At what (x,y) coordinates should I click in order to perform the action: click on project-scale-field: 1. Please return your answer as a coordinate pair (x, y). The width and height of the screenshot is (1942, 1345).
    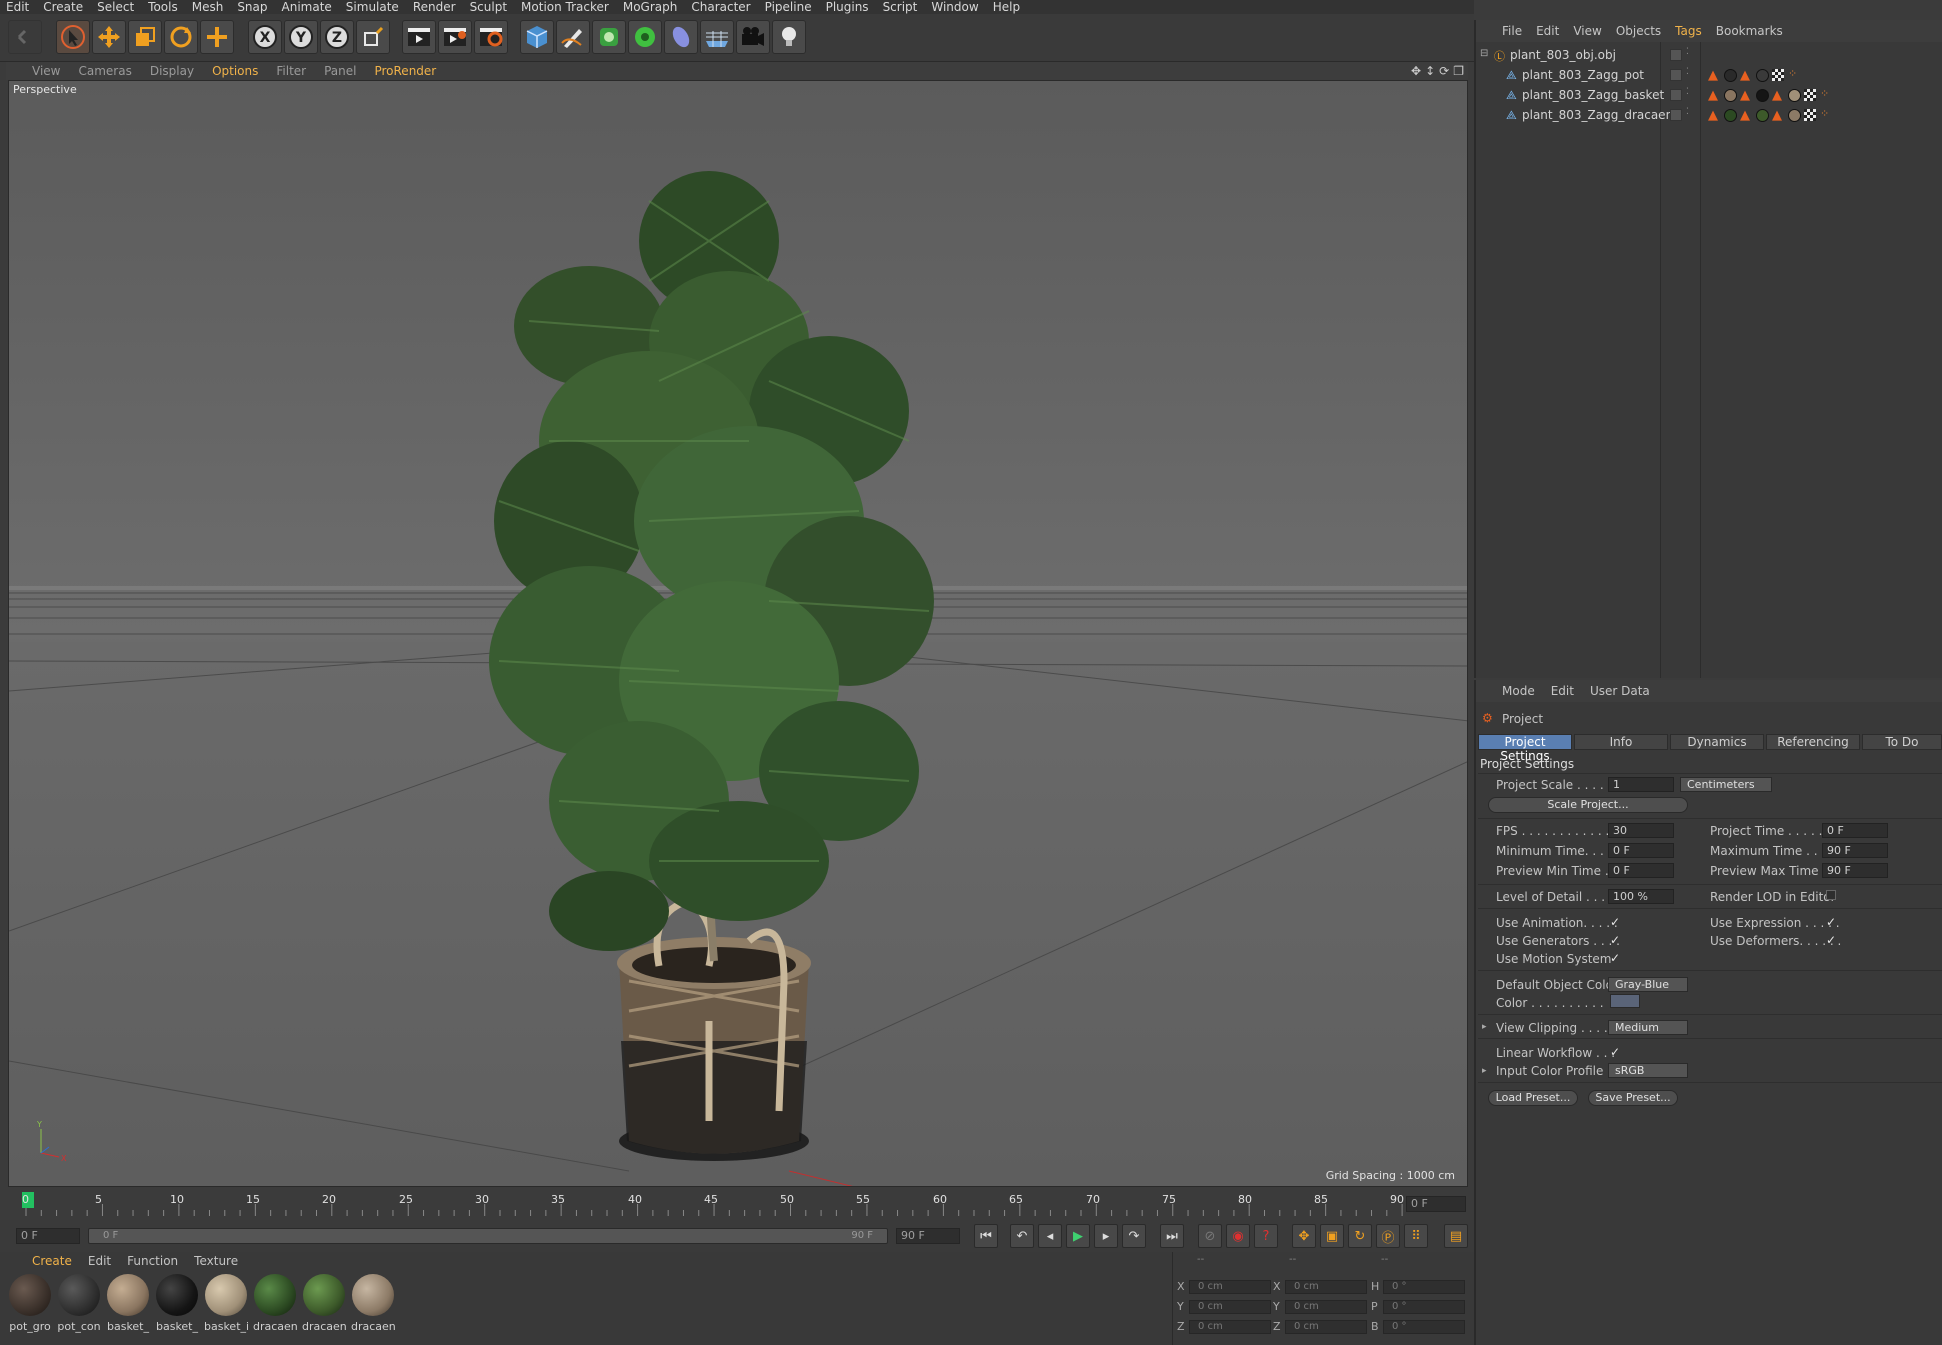
    Looking at the image, I should click on (1641, 784).